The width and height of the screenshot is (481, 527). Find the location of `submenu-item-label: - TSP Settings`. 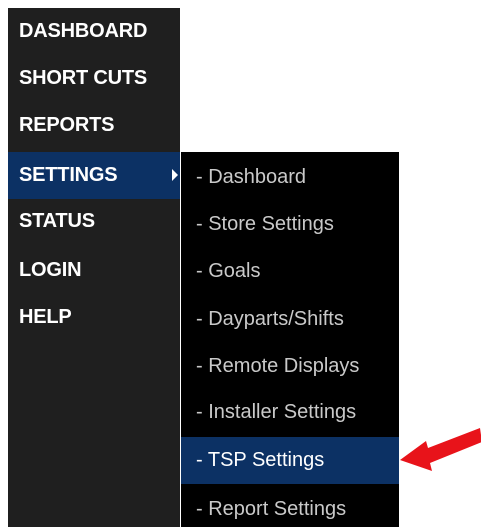

submenu-item-label: - TSP Settings is located at coordinates (260, 460).